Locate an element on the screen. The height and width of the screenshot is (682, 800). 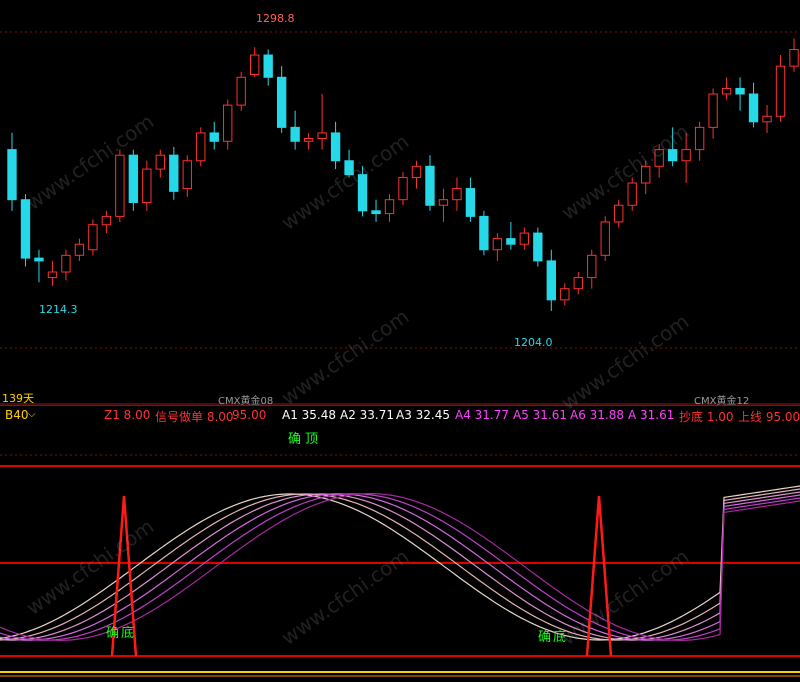
indicator-param: 抄底 1.00 is located at coordinates (706, 417).